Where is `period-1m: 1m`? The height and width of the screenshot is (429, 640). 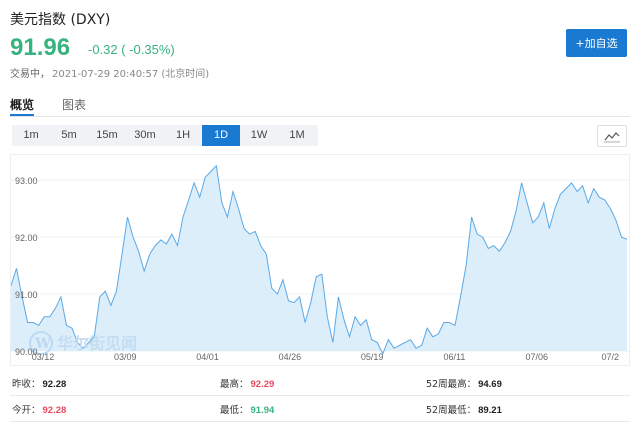
period-1m: 1m is located at coordinates (31, 135).